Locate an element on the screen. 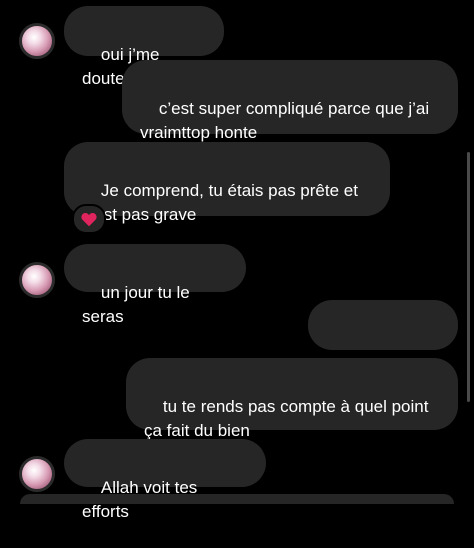 This screenshot has height=548, width=474. sent-message-bubble: wooouuaaaah is located at coordinates (383, 341).